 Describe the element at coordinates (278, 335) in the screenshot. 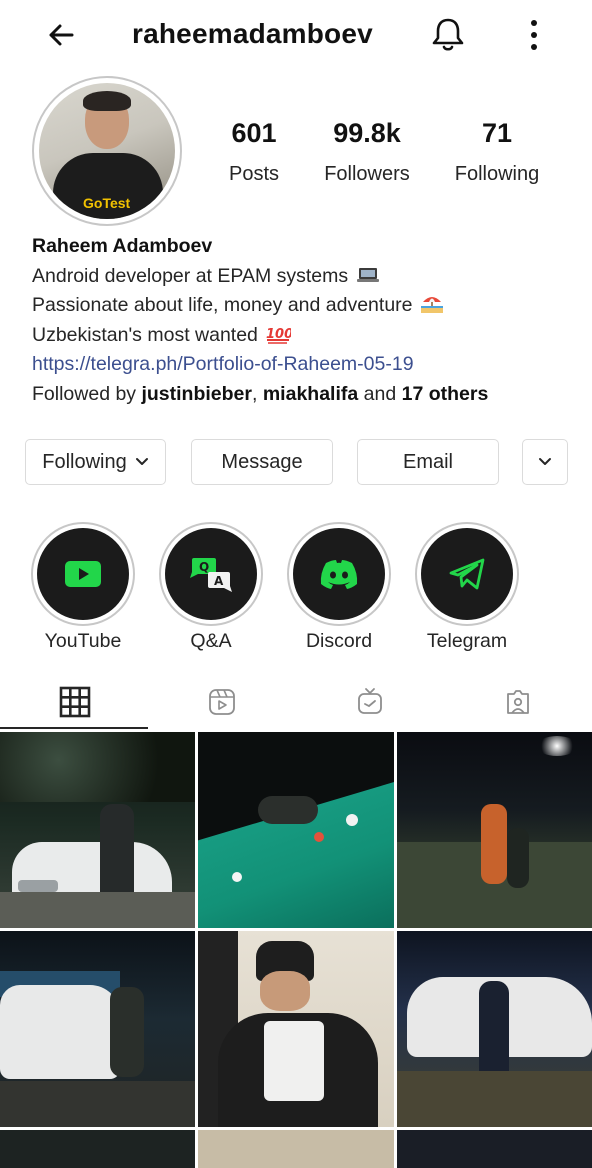

I see `hundred-points-icon: 100` at that location.